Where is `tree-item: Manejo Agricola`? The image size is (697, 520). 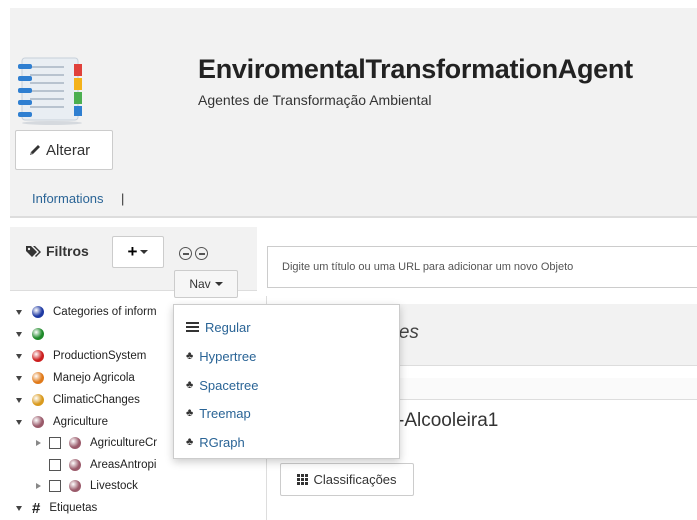
tree-item: Manejo Agricola is located at coordinates (75, 378).